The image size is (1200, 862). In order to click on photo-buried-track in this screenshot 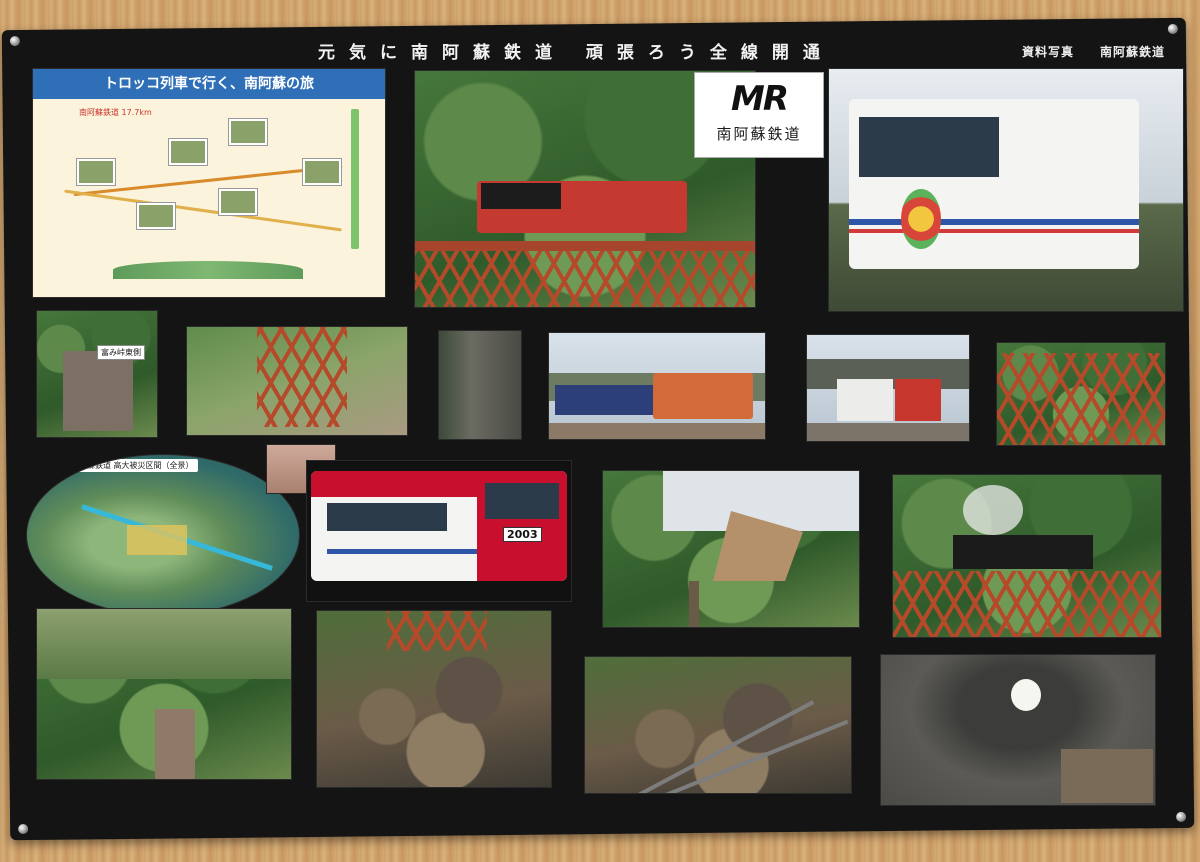, I will do `click(164, 694)`.